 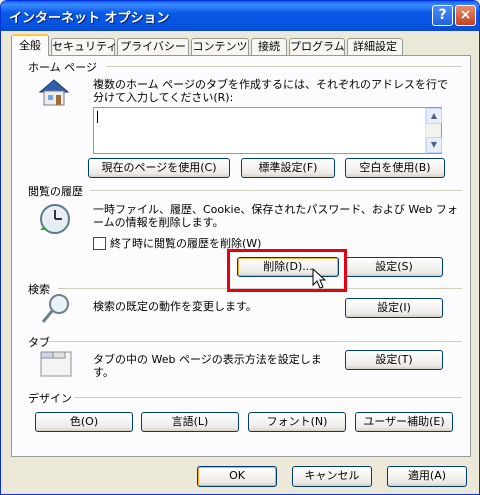 What do you see at coordinates (159, 168) in the screenshot?
I see `use-current-button: 現在のページを使用(C)` at bounding box center [159, 168].